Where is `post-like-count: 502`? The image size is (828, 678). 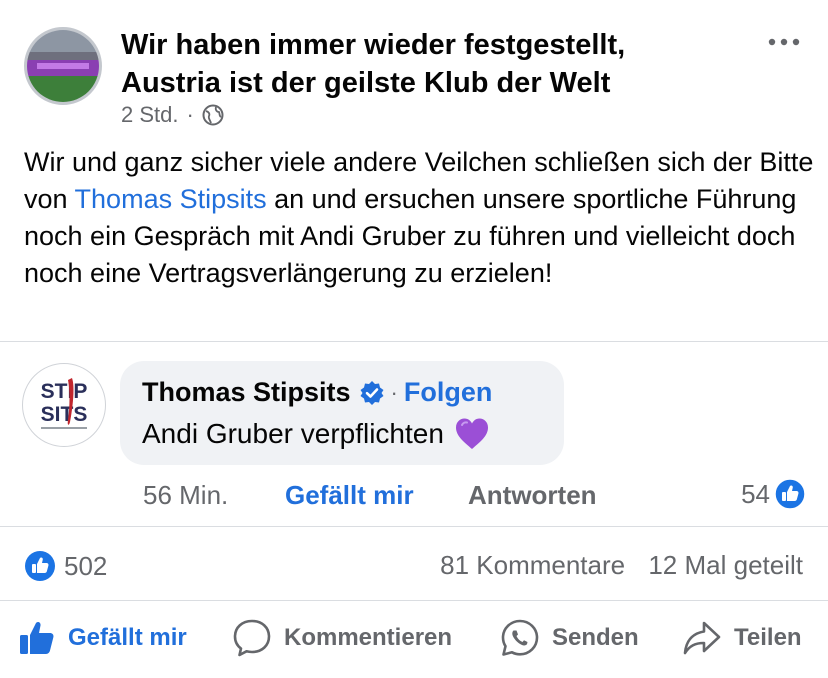
post-like-count: 502 is located at coordinates (65, 566).